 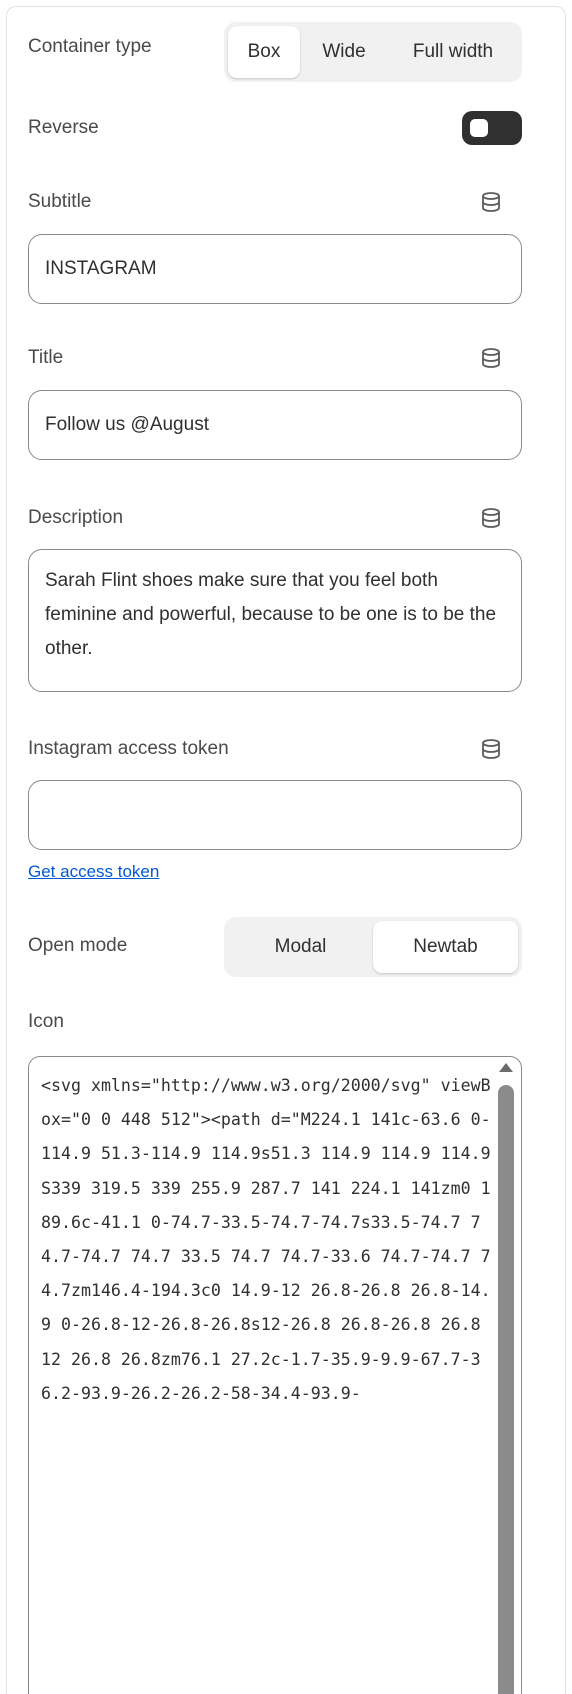 What do you see at coordinates (264, 52) in the screenshot?
I see `container-type-option-box: Box` at bounding box center [264, 52].